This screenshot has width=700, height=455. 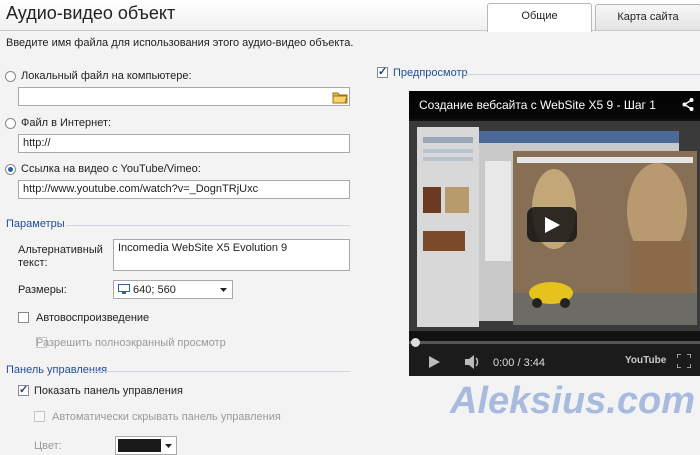 I want to click on radio-internet-file, so click(x=10, y=123).